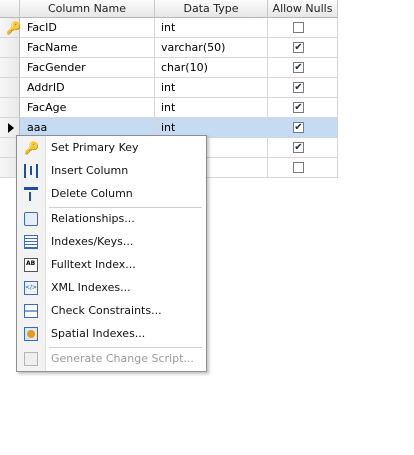 The image size is (414, 455). Describe the element at coordinates (211, 48) in the screenshot. I see `data-type-cell: varchar(50)` at that location.